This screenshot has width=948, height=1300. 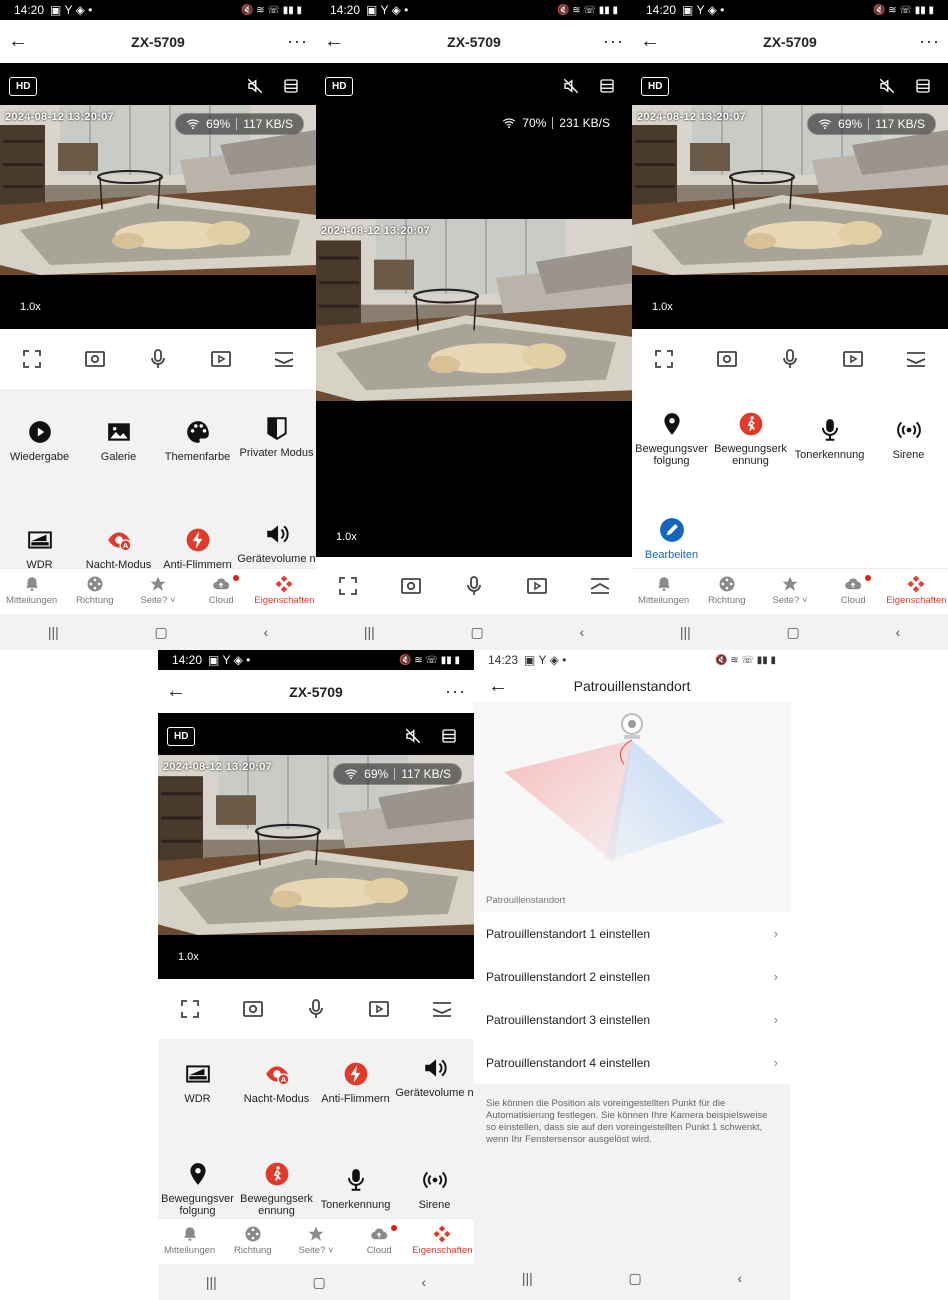 I want to click on feature-wiedergabe: Wiedergabe, so click(x=39, y=441).